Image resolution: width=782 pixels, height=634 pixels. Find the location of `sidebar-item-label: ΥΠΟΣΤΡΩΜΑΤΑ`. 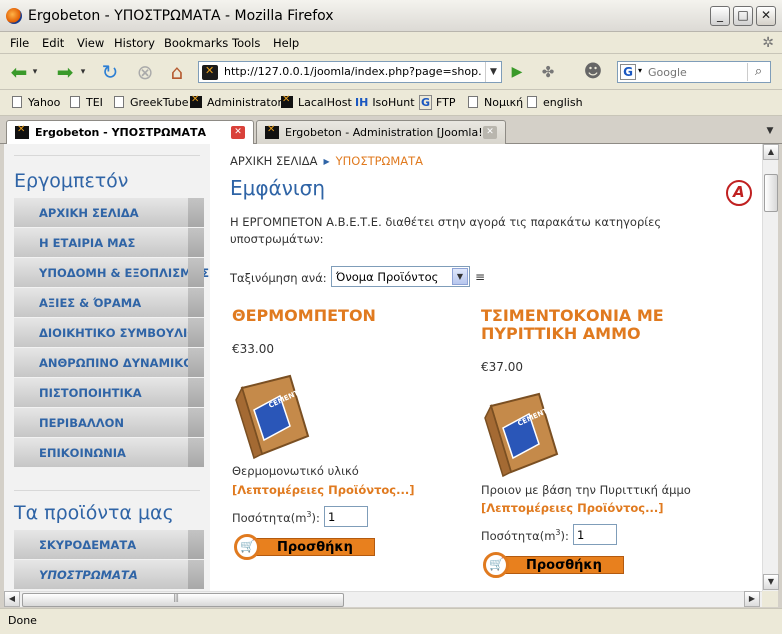

sidebar-item-label: ΥΠΟΣΤΡΩΜΑΤΑ is located at coordinates (88, 575).